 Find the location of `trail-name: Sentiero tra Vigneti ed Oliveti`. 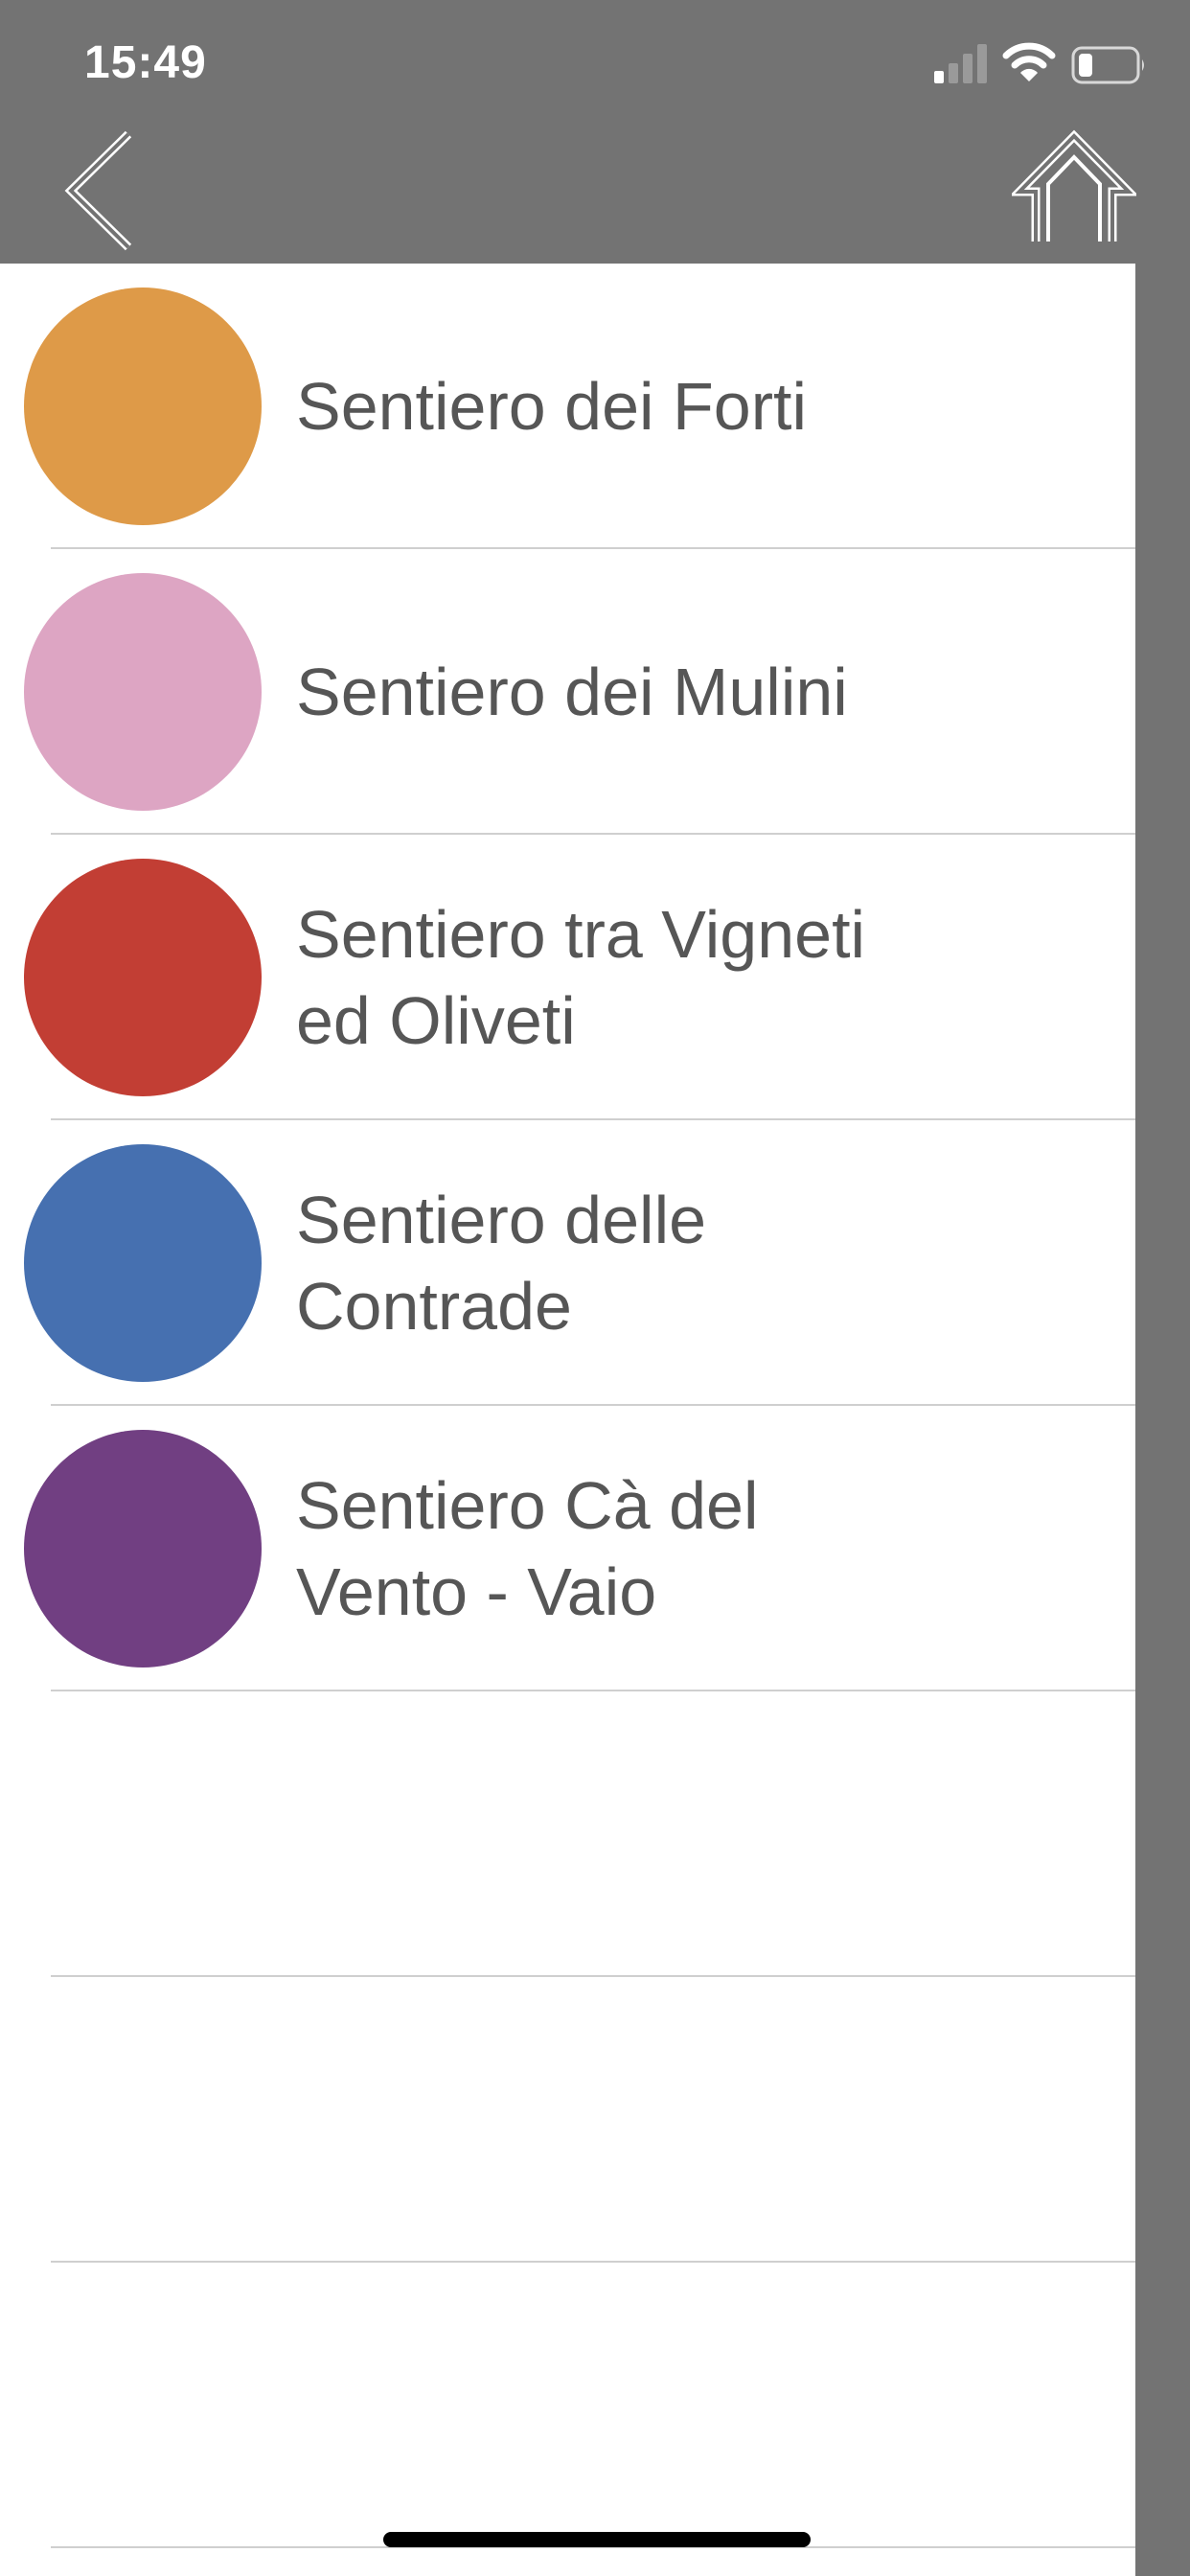

trail-name: Sentiero tra Vigneti ed Oliveti is located at coordinates (581, 977).